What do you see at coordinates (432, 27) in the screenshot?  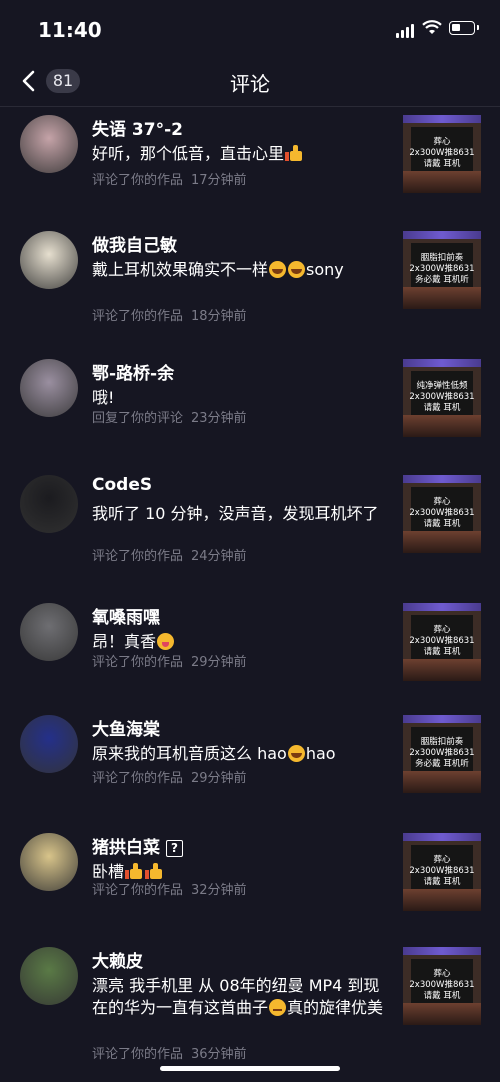 I see `wifi-icon` at bounding box center [432, 27].